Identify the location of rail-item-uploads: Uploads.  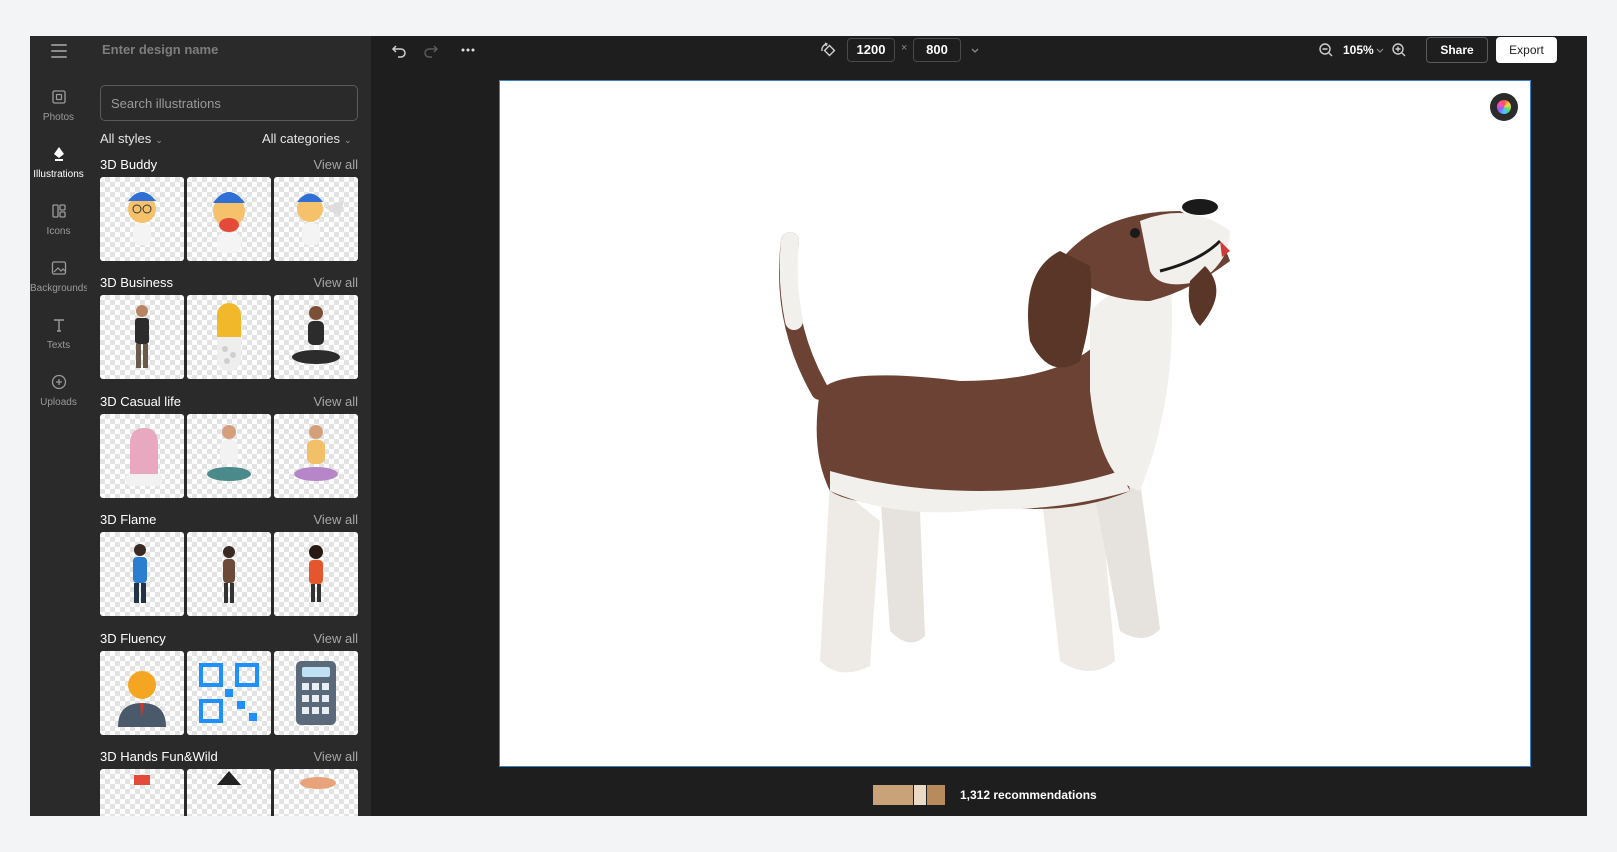
(58, 390).